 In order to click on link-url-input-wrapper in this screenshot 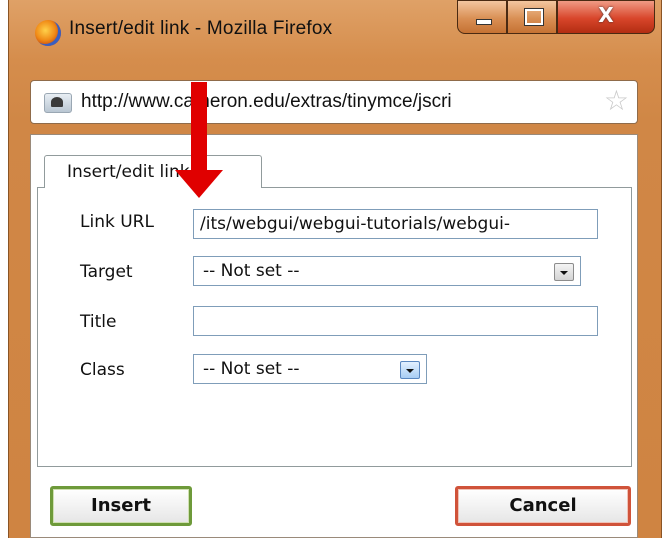, I will do `click(395, 224)`.